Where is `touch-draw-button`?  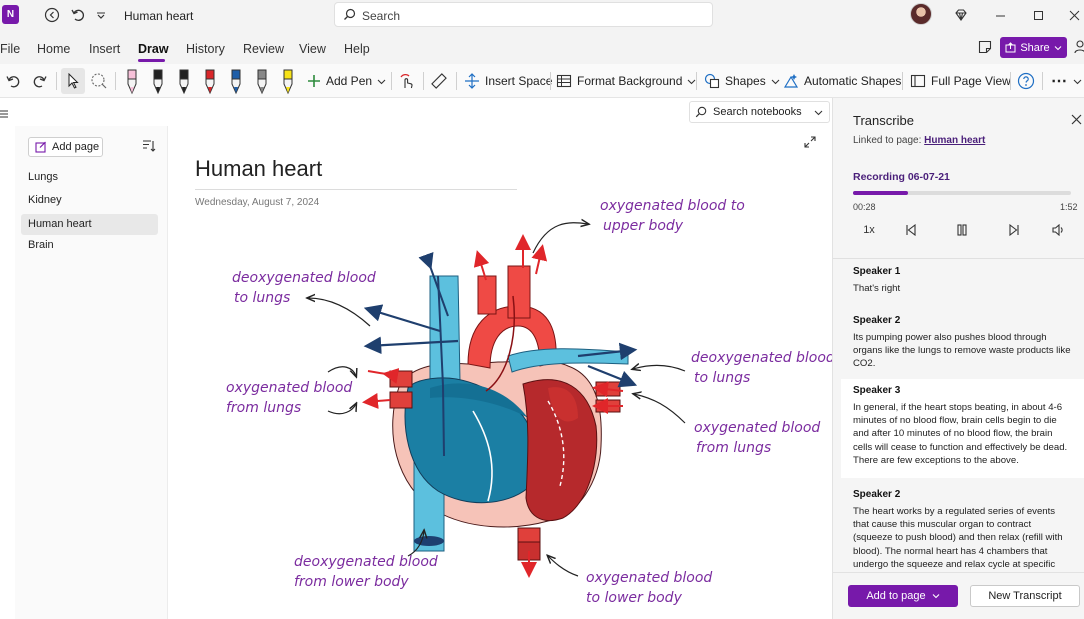
touch-draw-button is located at coordinates (407, 81).